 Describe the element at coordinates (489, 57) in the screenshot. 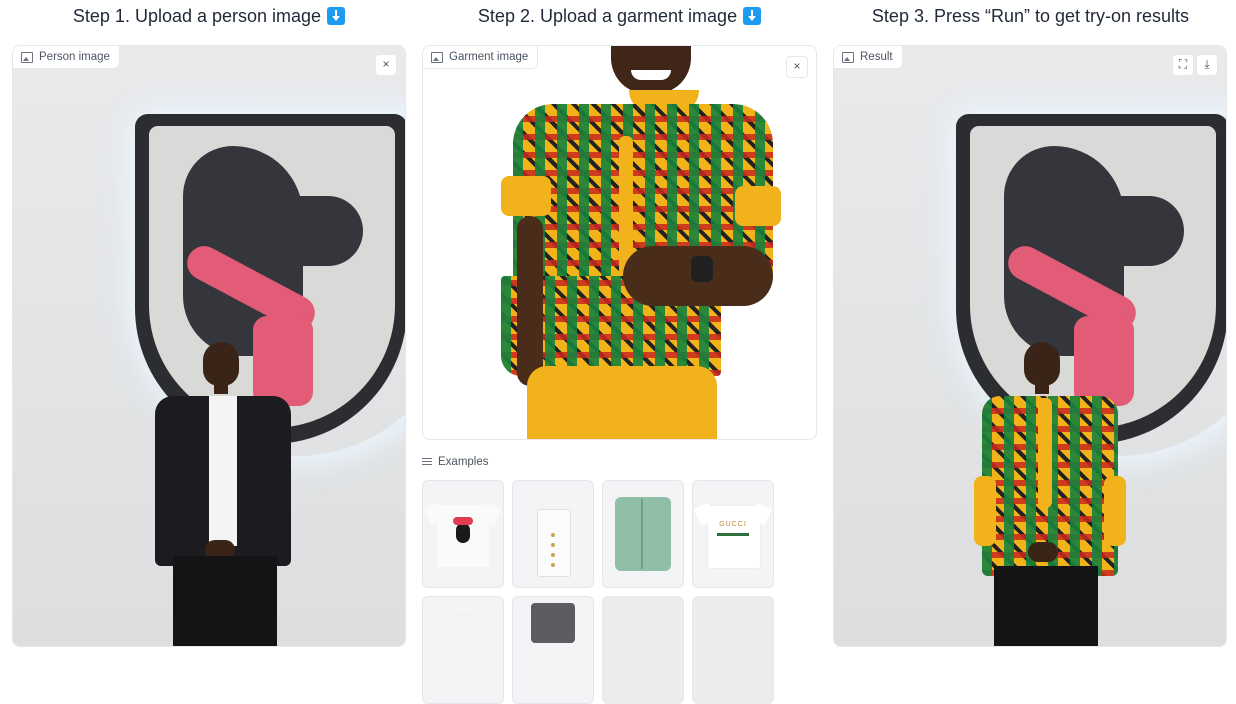

I see `garment-image-label-text: Garment image` at that location.